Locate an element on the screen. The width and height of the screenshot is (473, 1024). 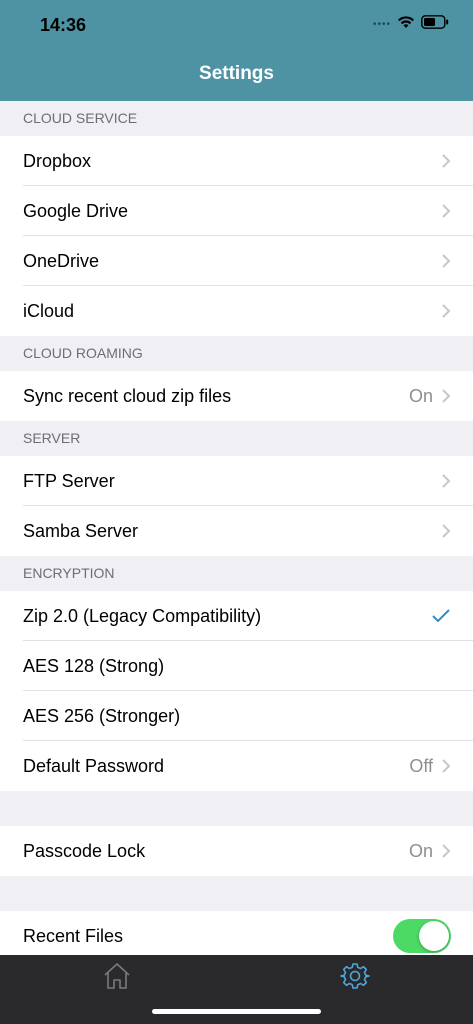
tab-home is located at coordinates (117, 978).